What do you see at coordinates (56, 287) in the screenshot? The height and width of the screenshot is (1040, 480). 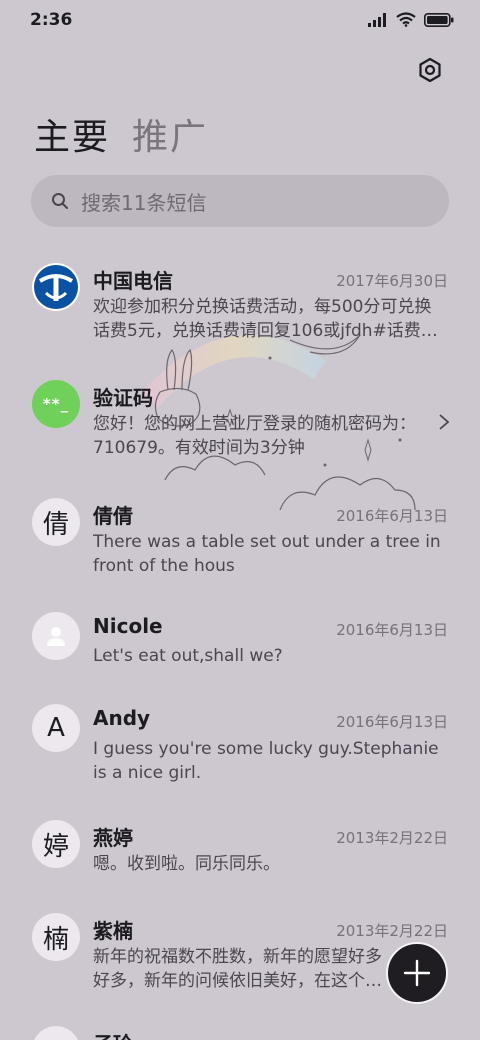 I see `china-telecom-logo-icon` at bounding box center [56, 287].